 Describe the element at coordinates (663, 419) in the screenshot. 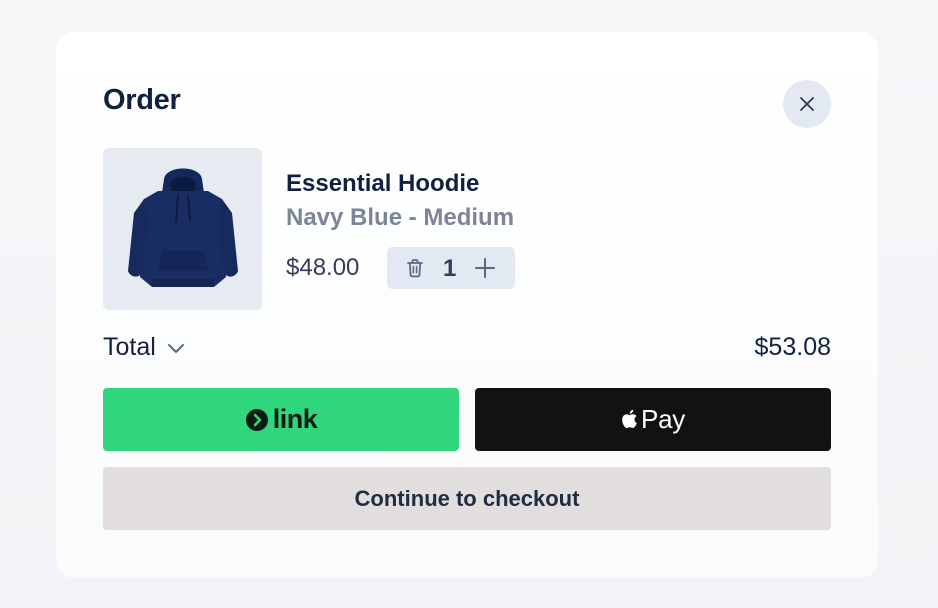

I see `apple-pay-label: Pay` at that location.